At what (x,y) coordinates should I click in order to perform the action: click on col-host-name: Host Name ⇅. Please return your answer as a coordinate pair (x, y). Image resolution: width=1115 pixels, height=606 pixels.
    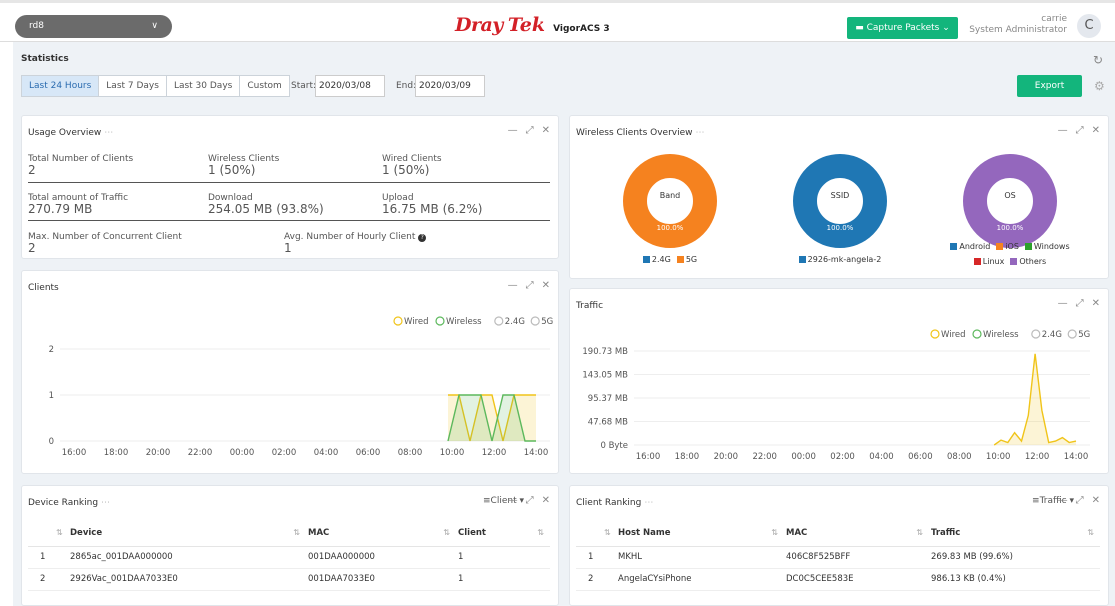
    Looking at the image, I should click on (698, 533).